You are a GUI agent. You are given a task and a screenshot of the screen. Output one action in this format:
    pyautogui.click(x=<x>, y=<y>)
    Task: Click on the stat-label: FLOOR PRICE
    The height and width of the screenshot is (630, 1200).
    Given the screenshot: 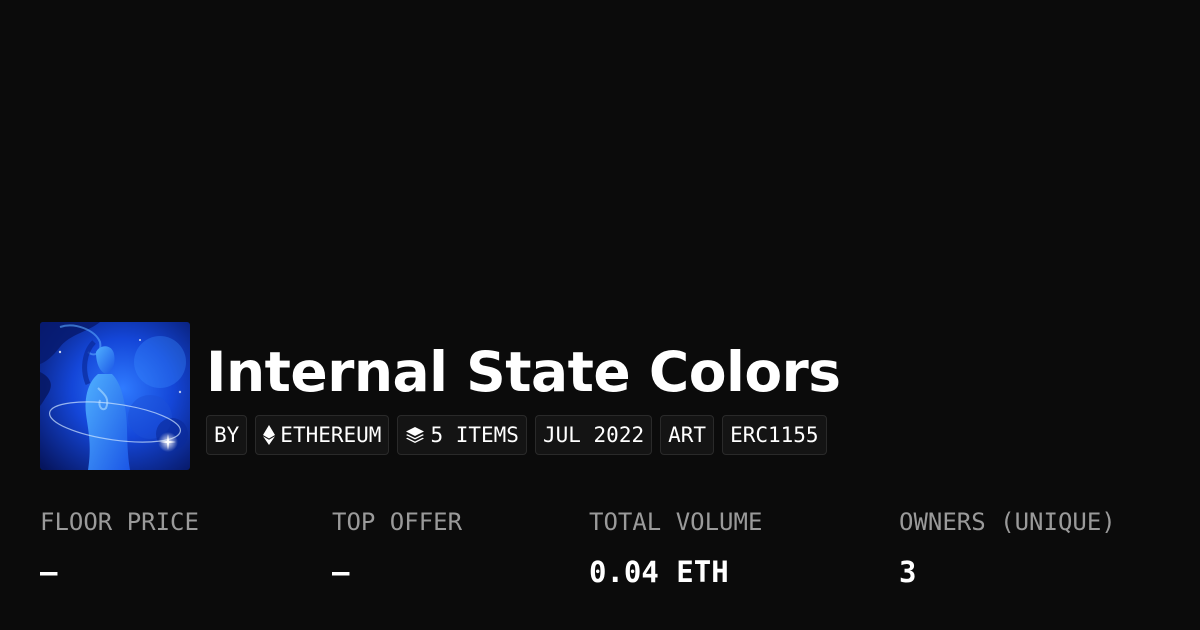 What is the action you would take?
    pyautogui.click(x=119, y=522)
    